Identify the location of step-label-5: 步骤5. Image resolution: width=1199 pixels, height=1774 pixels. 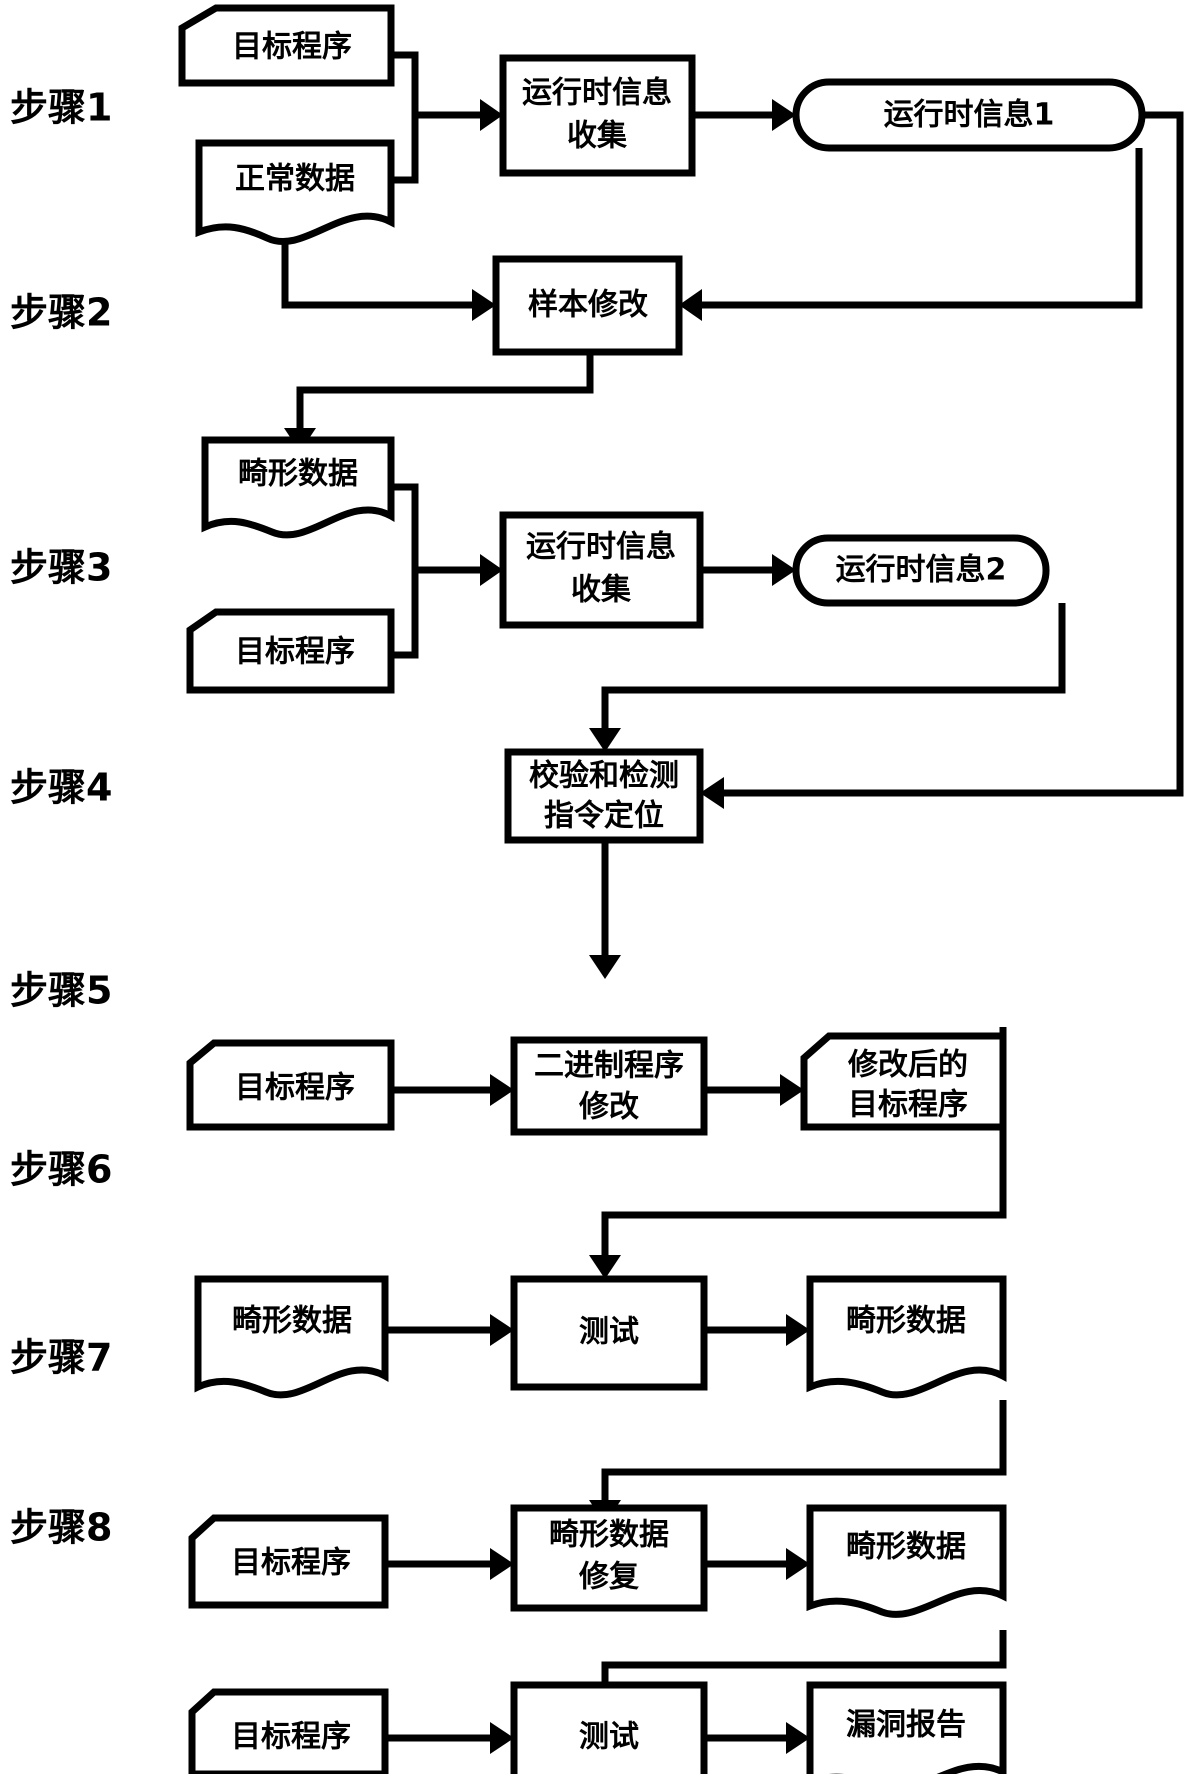
(61, 991).